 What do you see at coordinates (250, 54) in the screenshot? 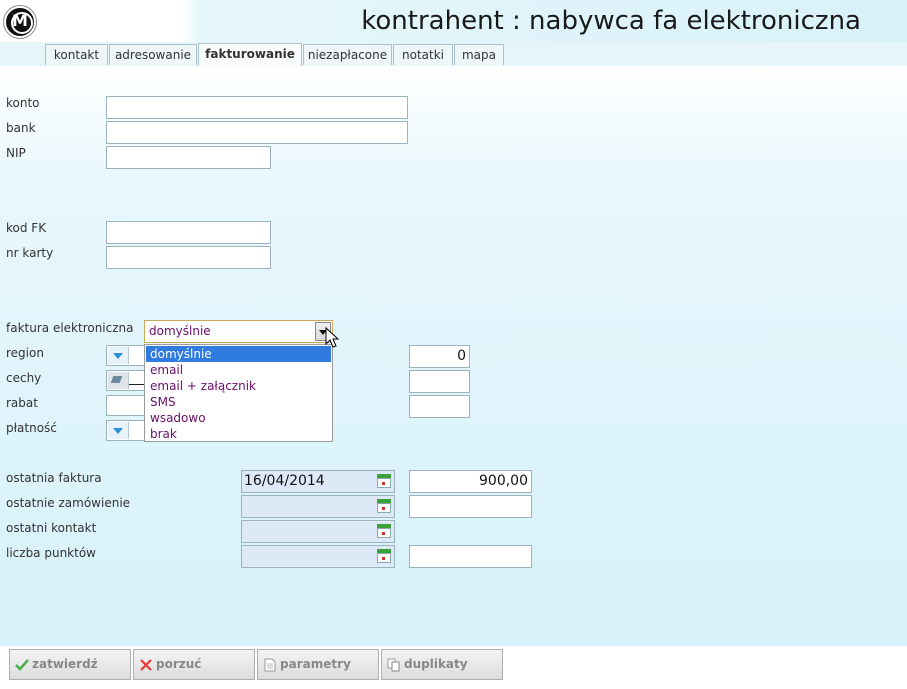
I see `tab-fakturowanie: fakturowanie` at bounding box center [250, 54].